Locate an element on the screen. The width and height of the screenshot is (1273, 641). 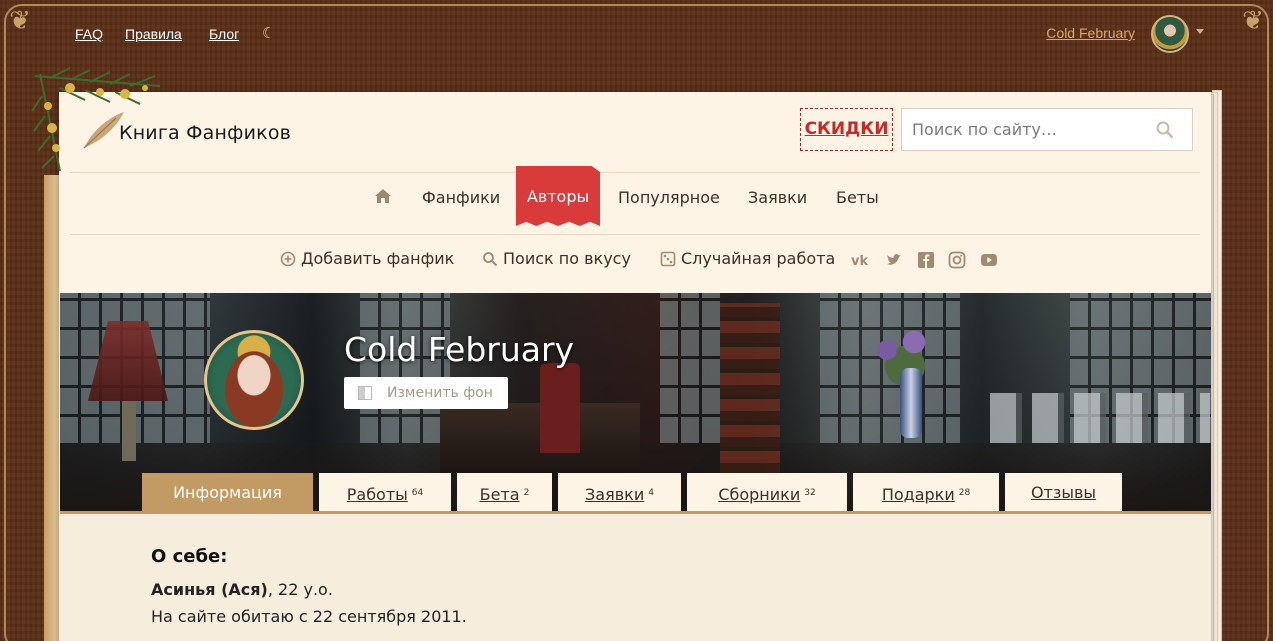
change-background-label: Изменить фон is located at coordinates (440, 393).